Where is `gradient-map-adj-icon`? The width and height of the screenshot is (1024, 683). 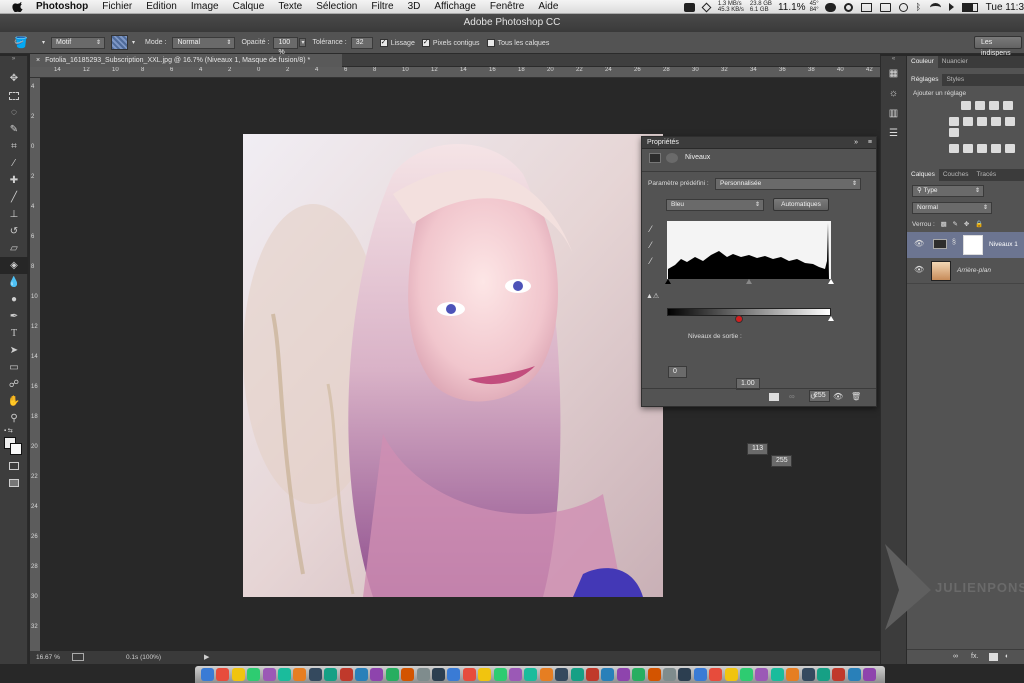 gradient-map-adj-icon is located at coordinates (996, 148).